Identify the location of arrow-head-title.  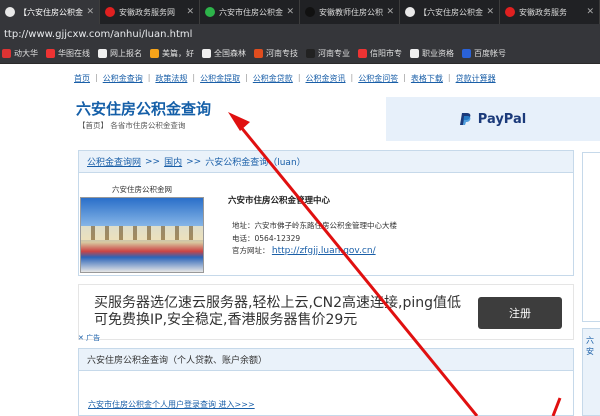
(239, 121).